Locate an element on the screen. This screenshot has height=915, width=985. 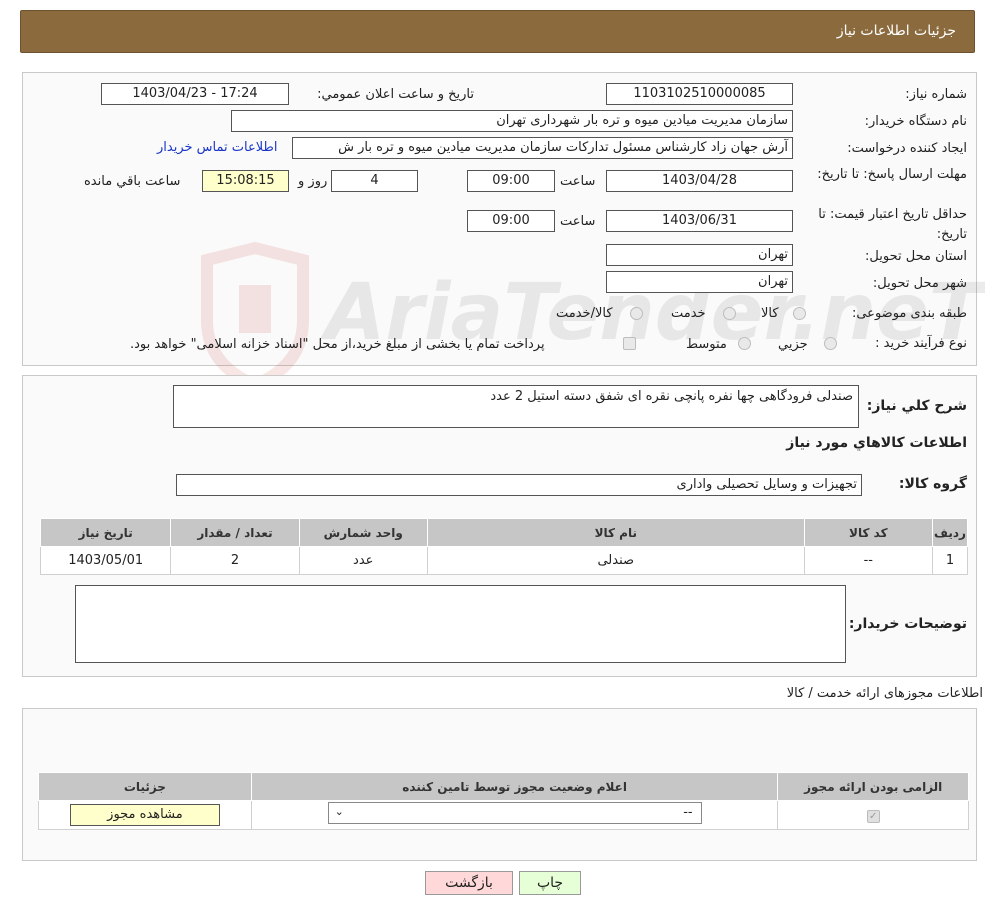
process-label: نوع فرآيند خريد : is located at coordinates (921, 343).